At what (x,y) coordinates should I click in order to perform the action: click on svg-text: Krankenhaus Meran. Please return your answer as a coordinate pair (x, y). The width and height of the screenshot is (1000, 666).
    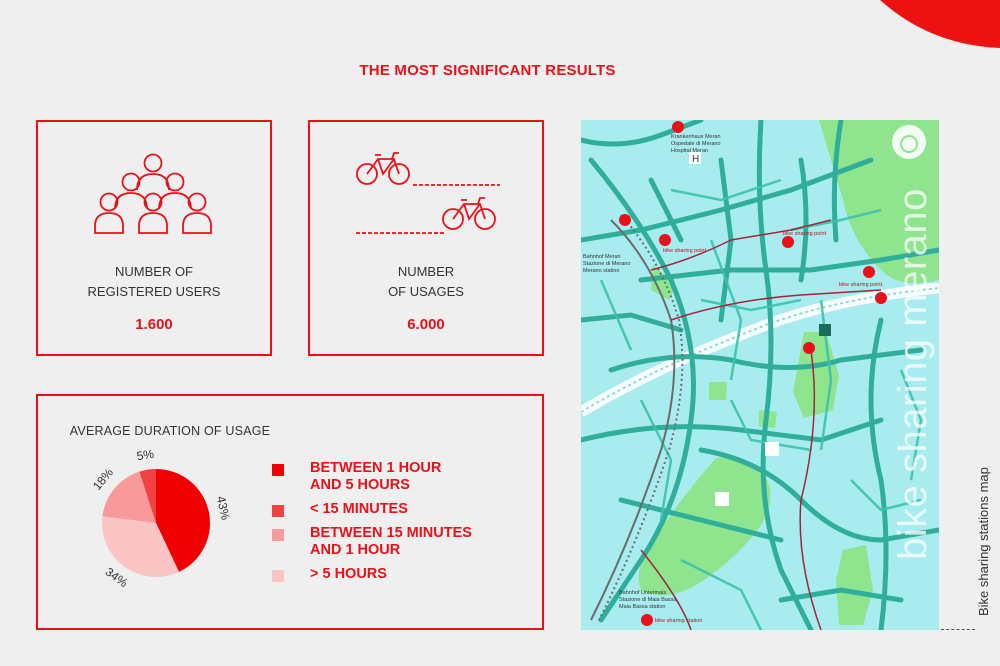
    Looking at the image, I should click on (696, 137).